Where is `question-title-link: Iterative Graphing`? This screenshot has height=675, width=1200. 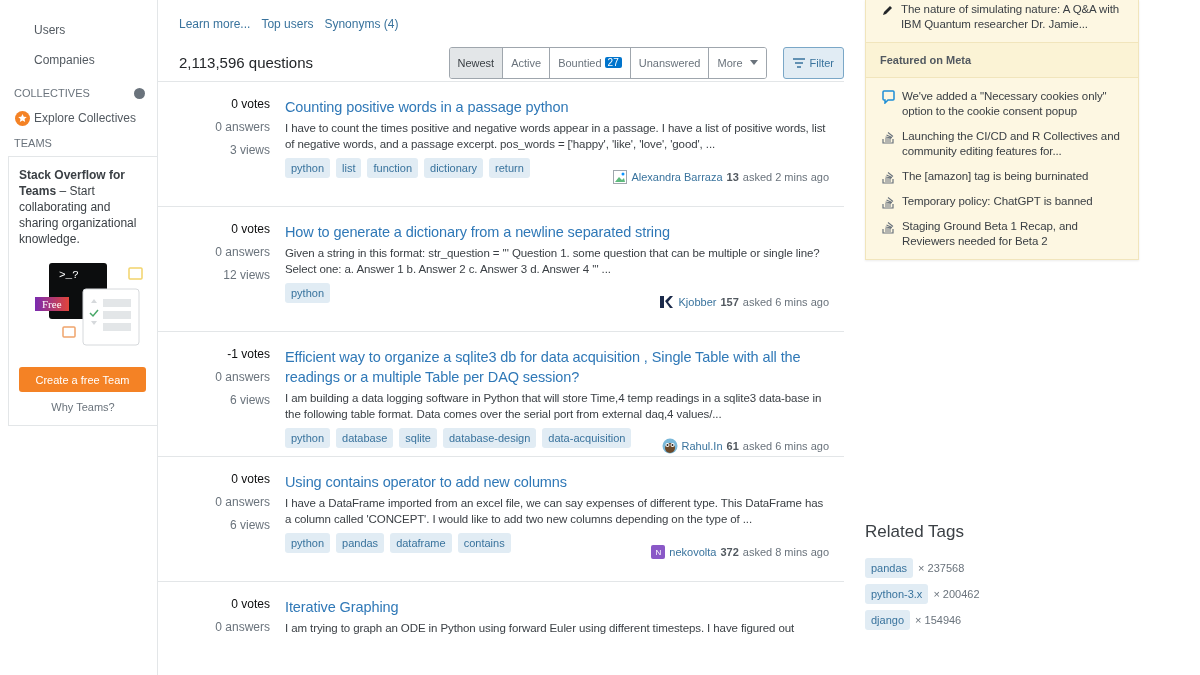 question-title-link: Iterative Graphing is located at coordinates (557, 607).